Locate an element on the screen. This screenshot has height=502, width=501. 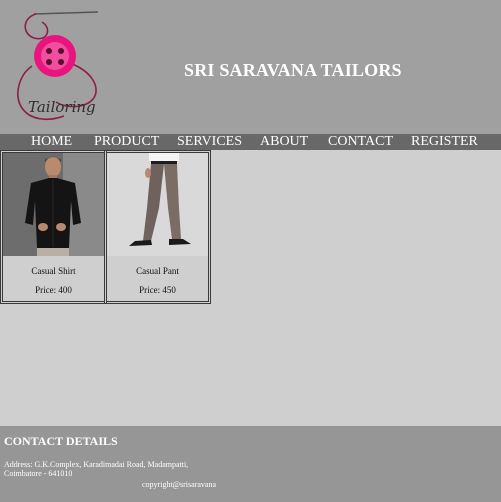
casual-pant-image is located at coordinates (157, 204).